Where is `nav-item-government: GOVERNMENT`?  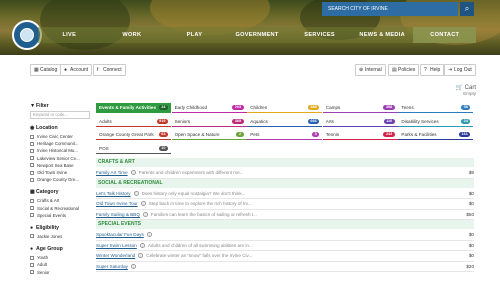
nav-item-government: GOVERNMENT is located at coordinates (257, 35).